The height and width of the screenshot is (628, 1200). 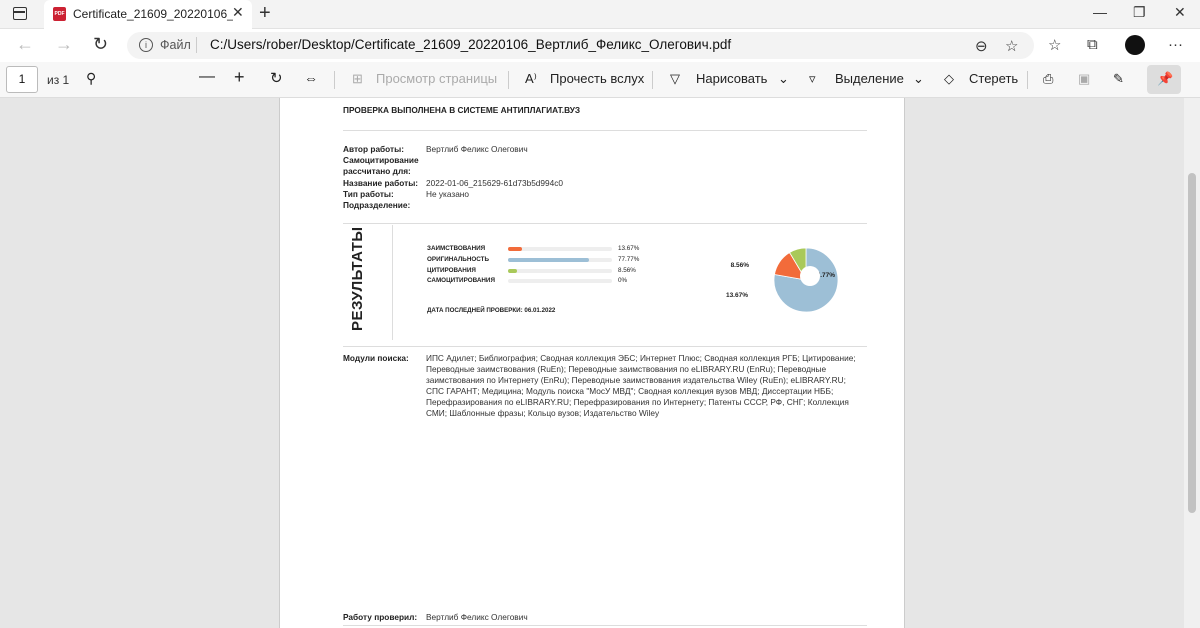 What do you see at coordinates (1084, 78) in the screenshot?
I see `save-icon: ▣` at bounding box center [1084, 78].